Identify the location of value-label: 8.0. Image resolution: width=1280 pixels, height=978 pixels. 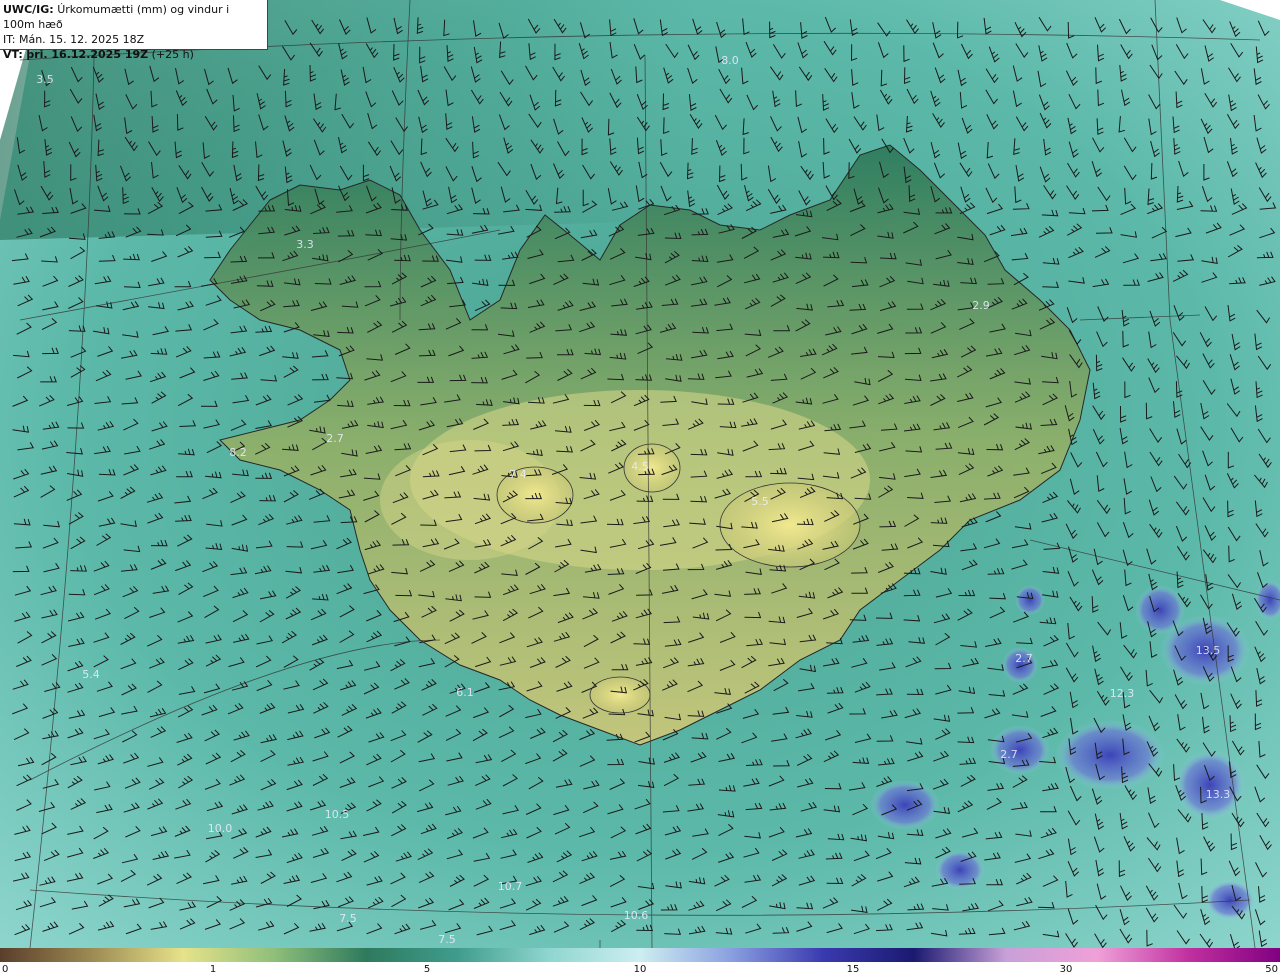
(730, 60).